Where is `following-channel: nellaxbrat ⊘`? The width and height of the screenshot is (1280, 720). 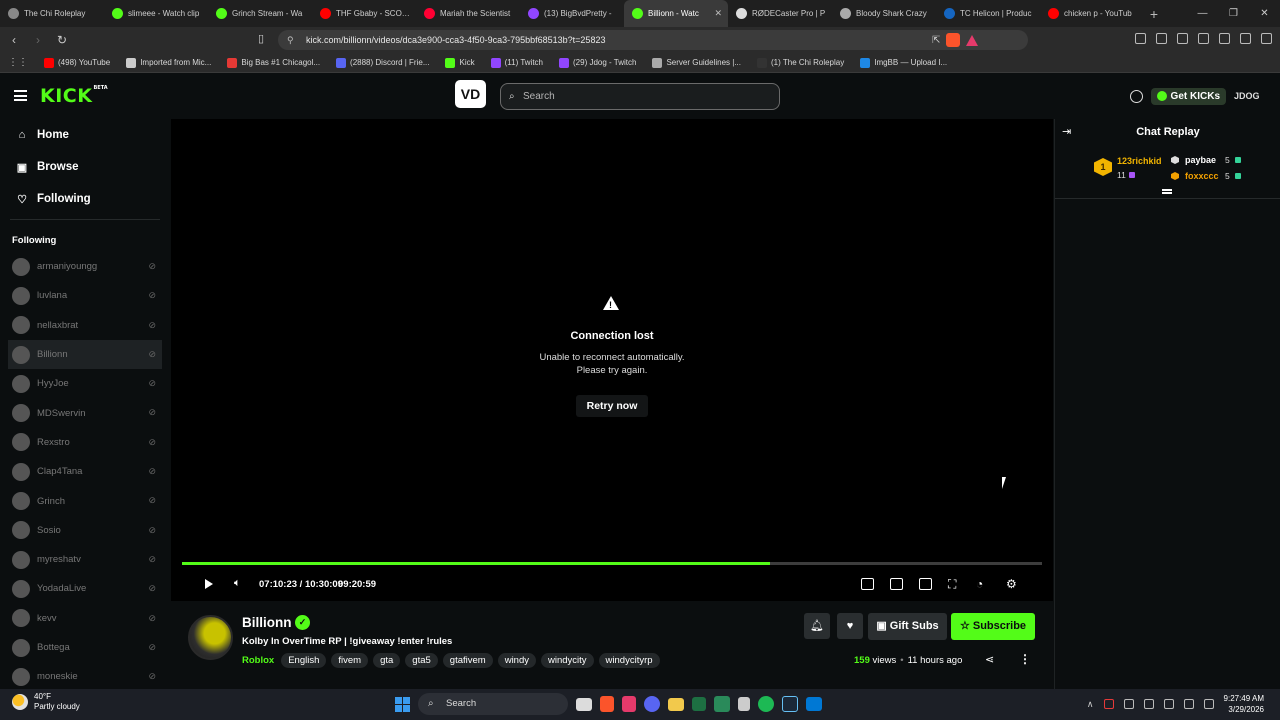
following-channel: nellaxbrat ⊘ is located at coordinates (81, 325).